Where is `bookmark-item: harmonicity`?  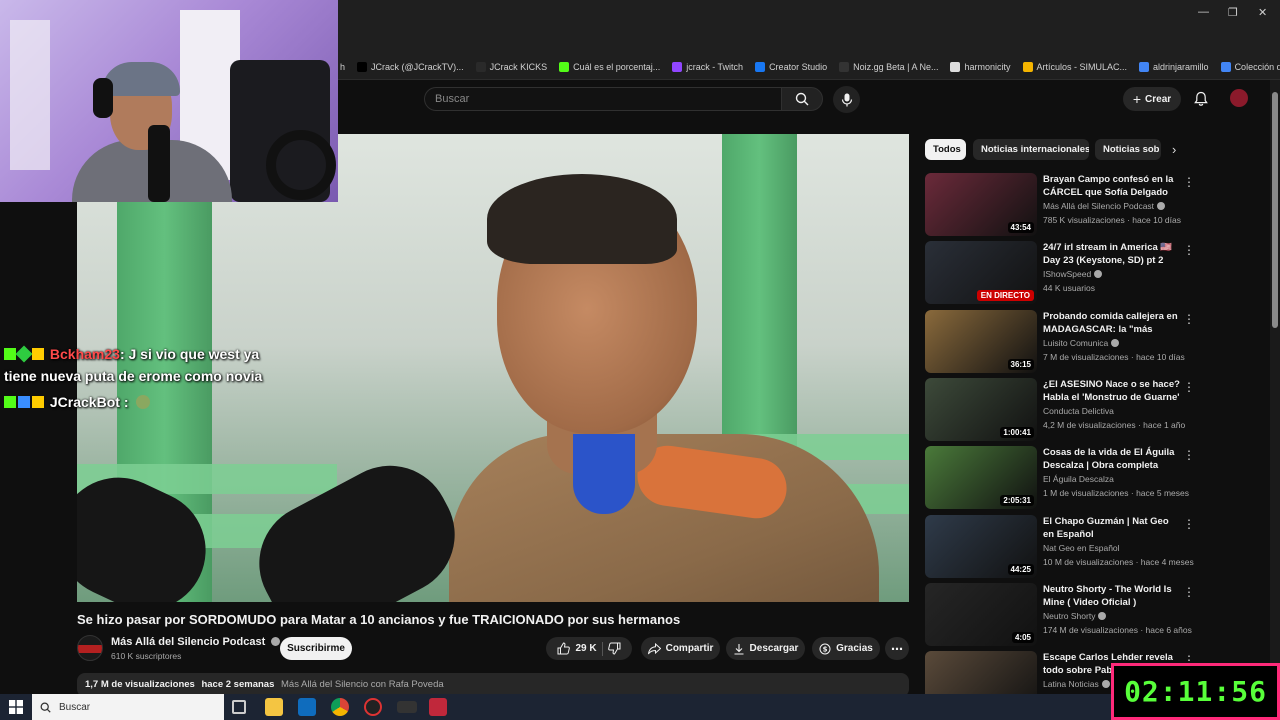 bookmark-item: harmonicity is located at coordinates (980, 66).